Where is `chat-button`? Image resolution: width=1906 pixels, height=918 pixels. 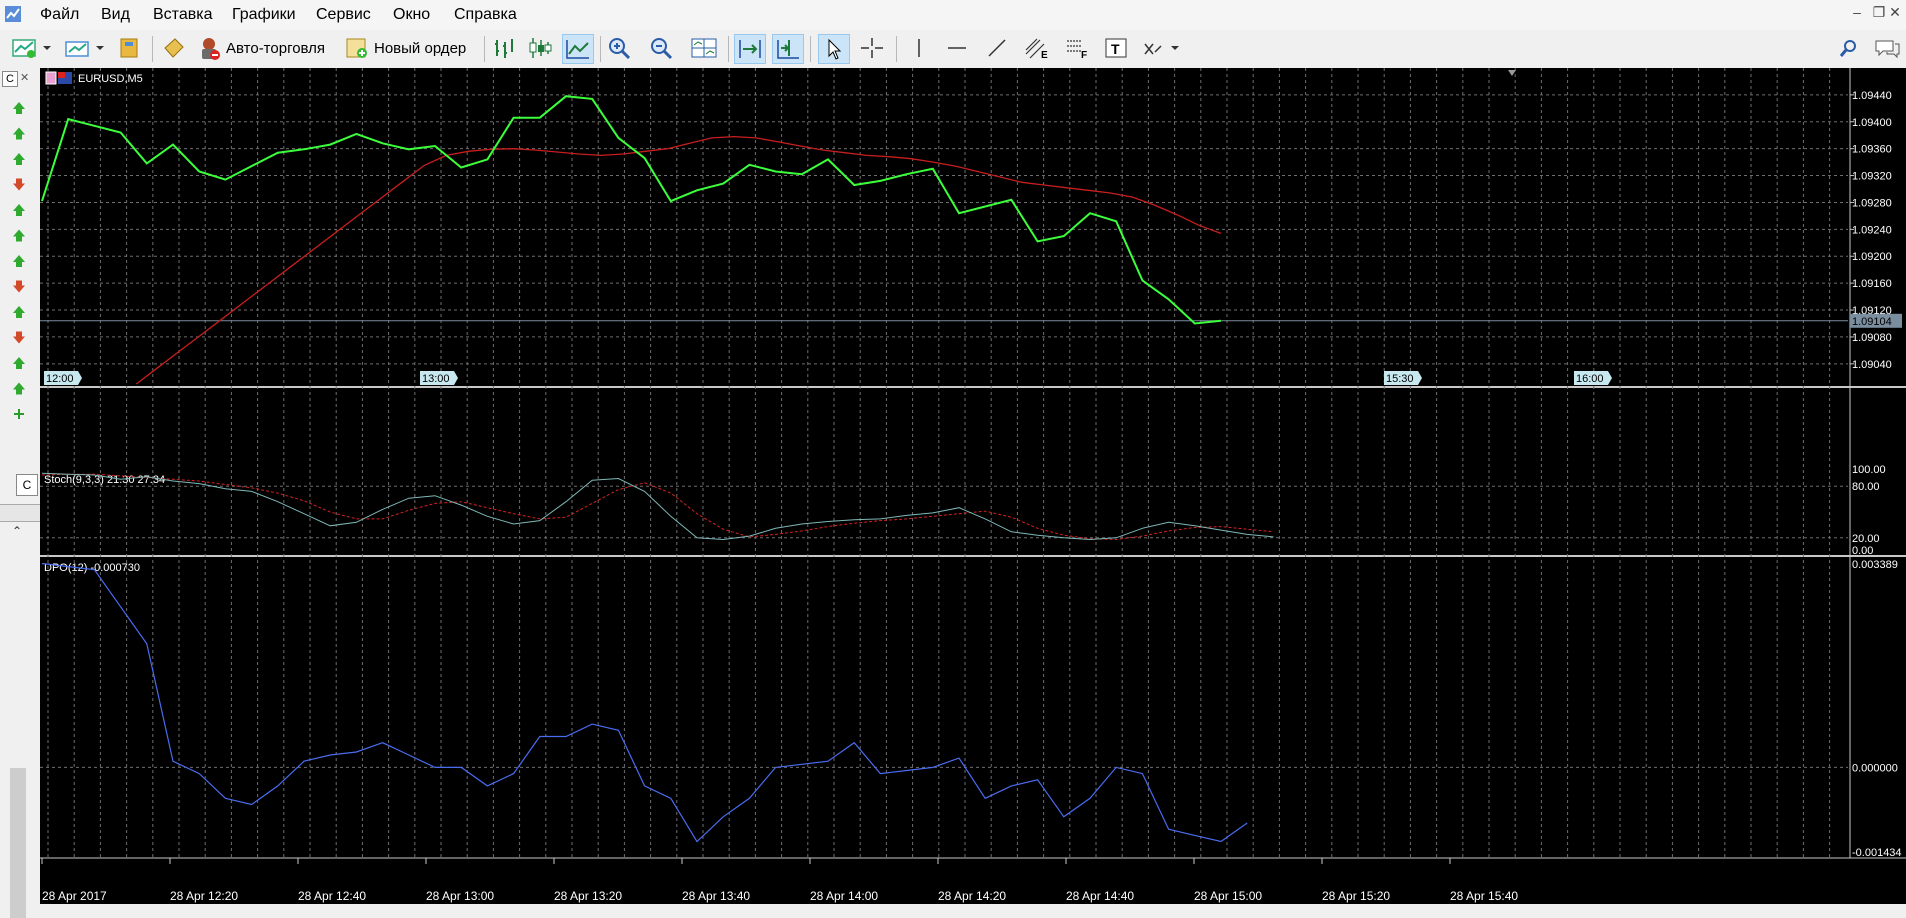
chat-button is located at coordinates (1887, 48).